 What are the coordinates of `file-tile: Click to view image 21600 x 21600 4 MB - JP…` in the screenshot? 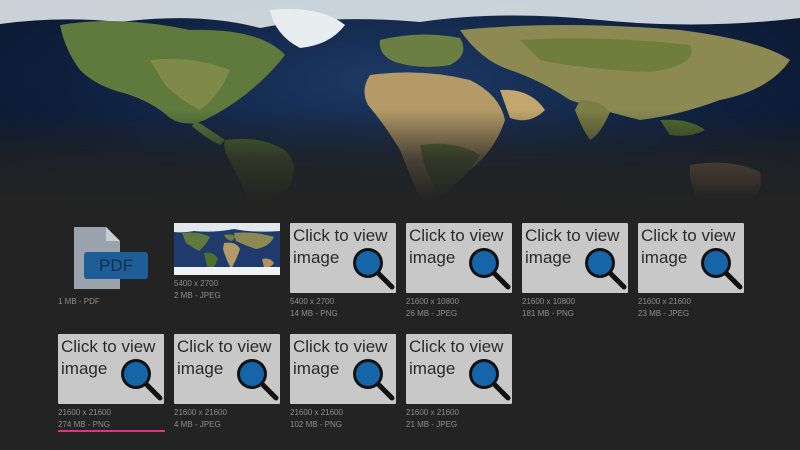 It's located at (227, 382).